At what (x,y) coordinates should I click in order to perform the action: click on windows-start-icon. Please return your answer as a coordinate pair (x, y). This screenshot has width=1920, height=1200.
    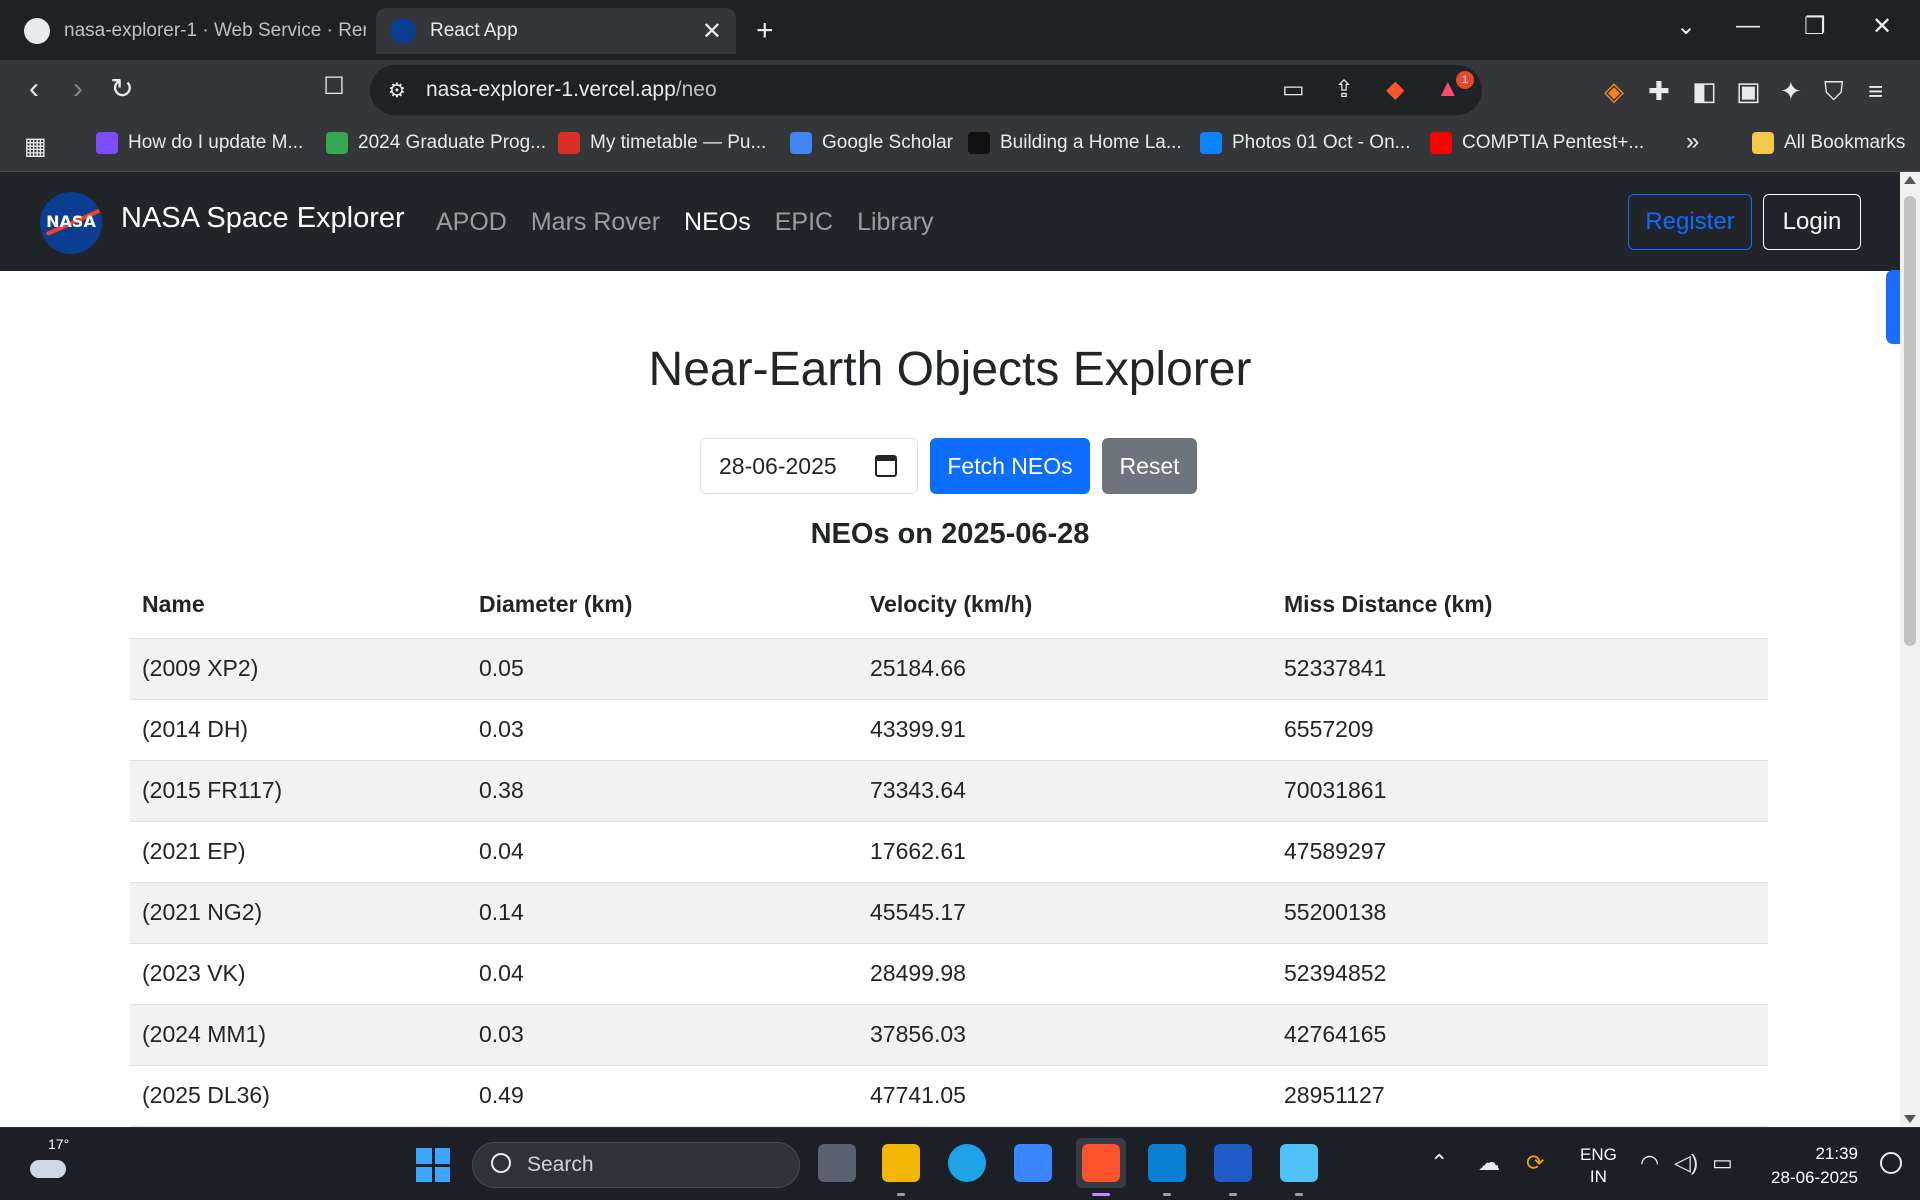
    Looking at the image, I should click on (433, 1165).